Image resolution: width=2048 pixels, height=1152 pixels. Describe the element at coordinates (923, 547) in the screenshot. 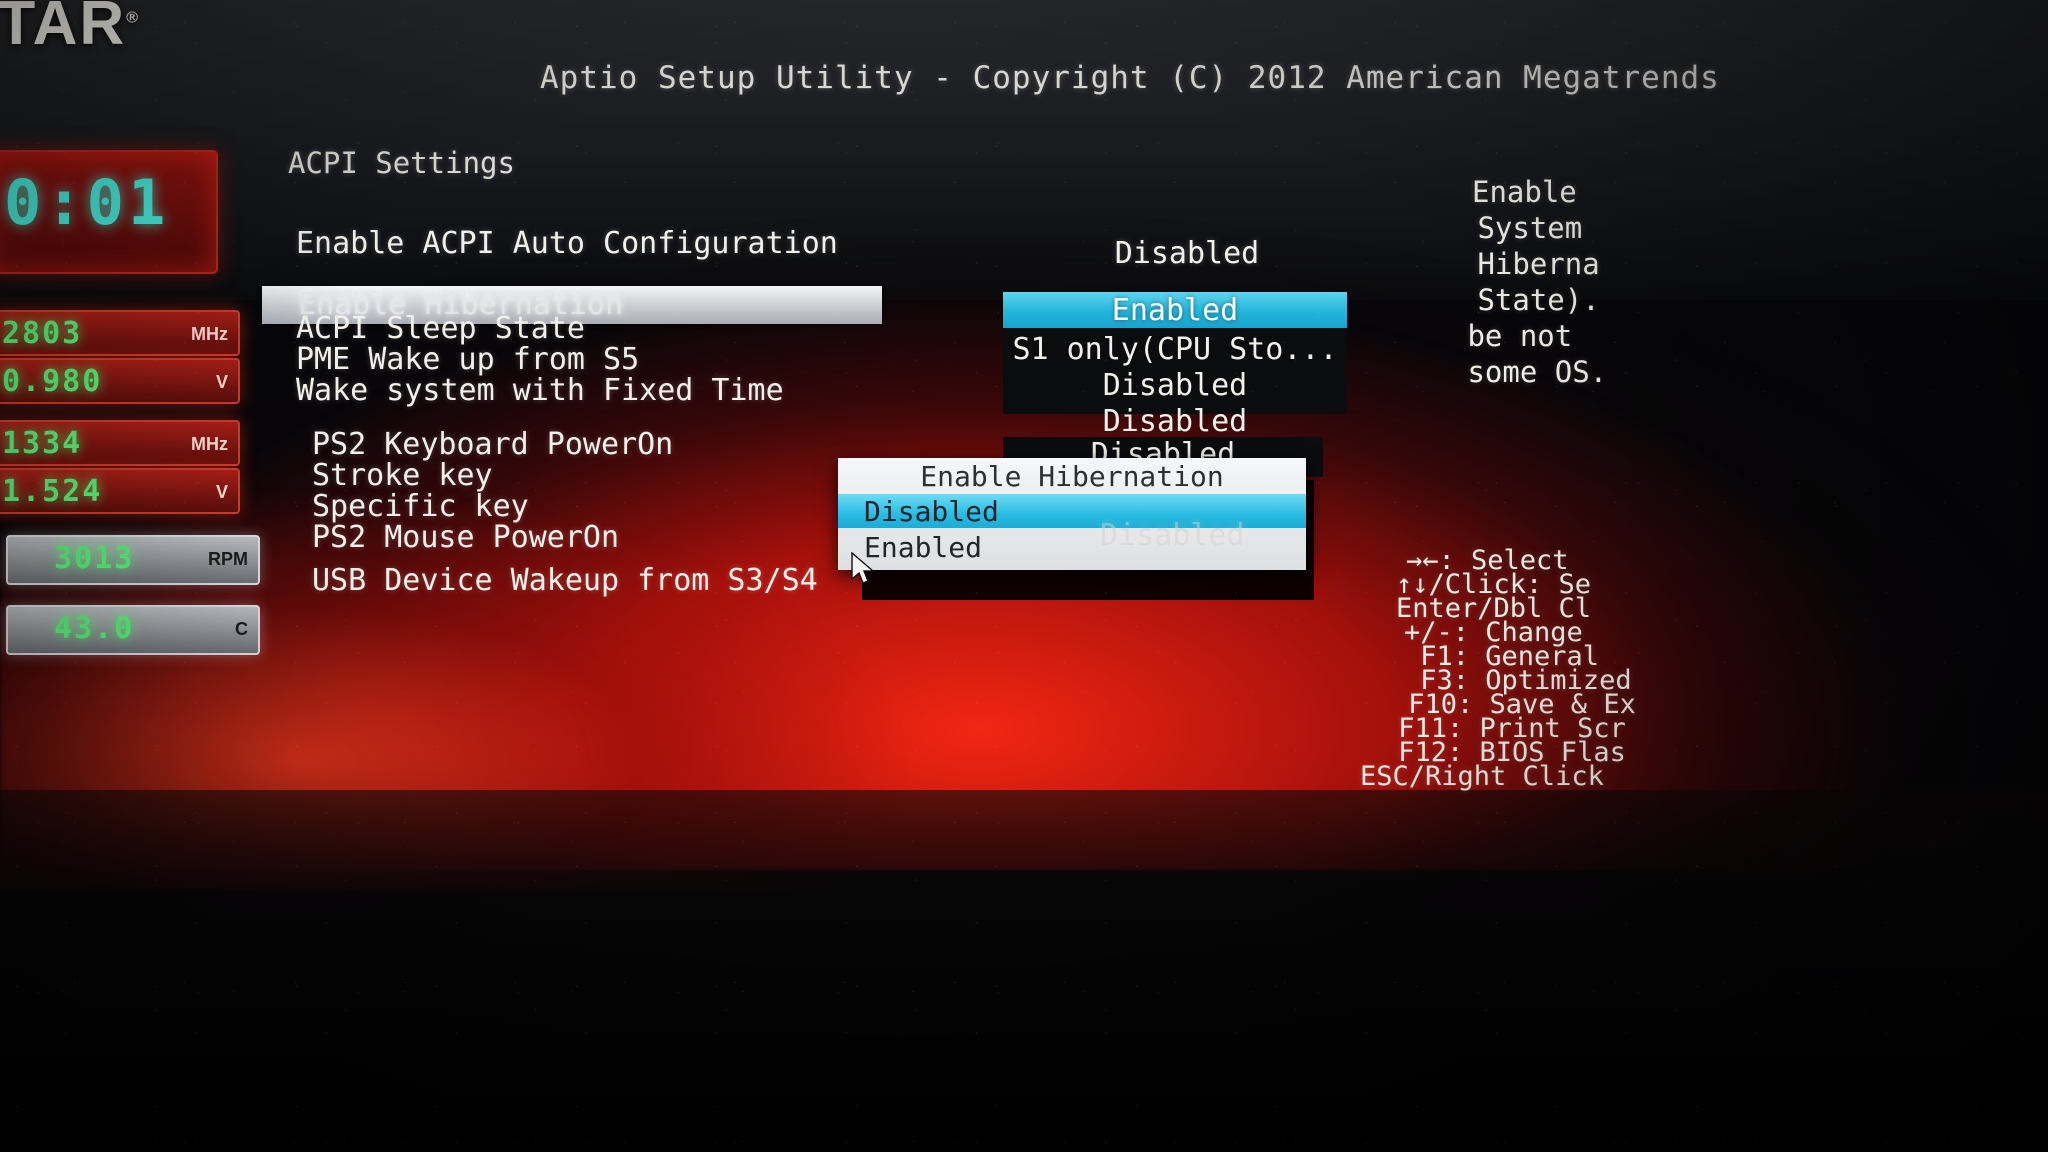

I see `popup-option-enabled: Enabled` at that location.